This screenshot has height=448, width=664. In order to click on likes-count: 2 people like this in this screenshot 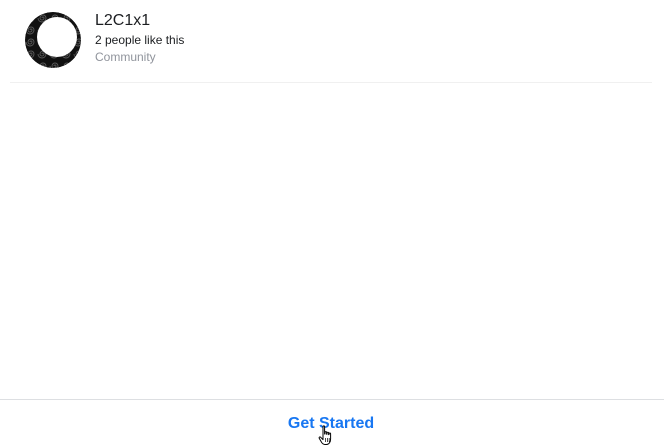, I will do `click(140, 40)`.